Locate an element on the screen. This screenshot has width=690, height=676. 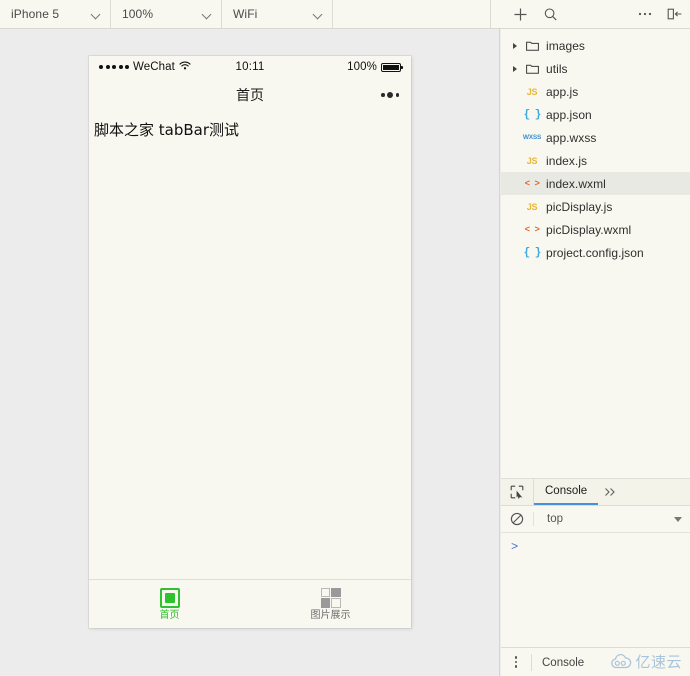
miniprogram-navbar: 首页 is located at coordinates (250, 95).